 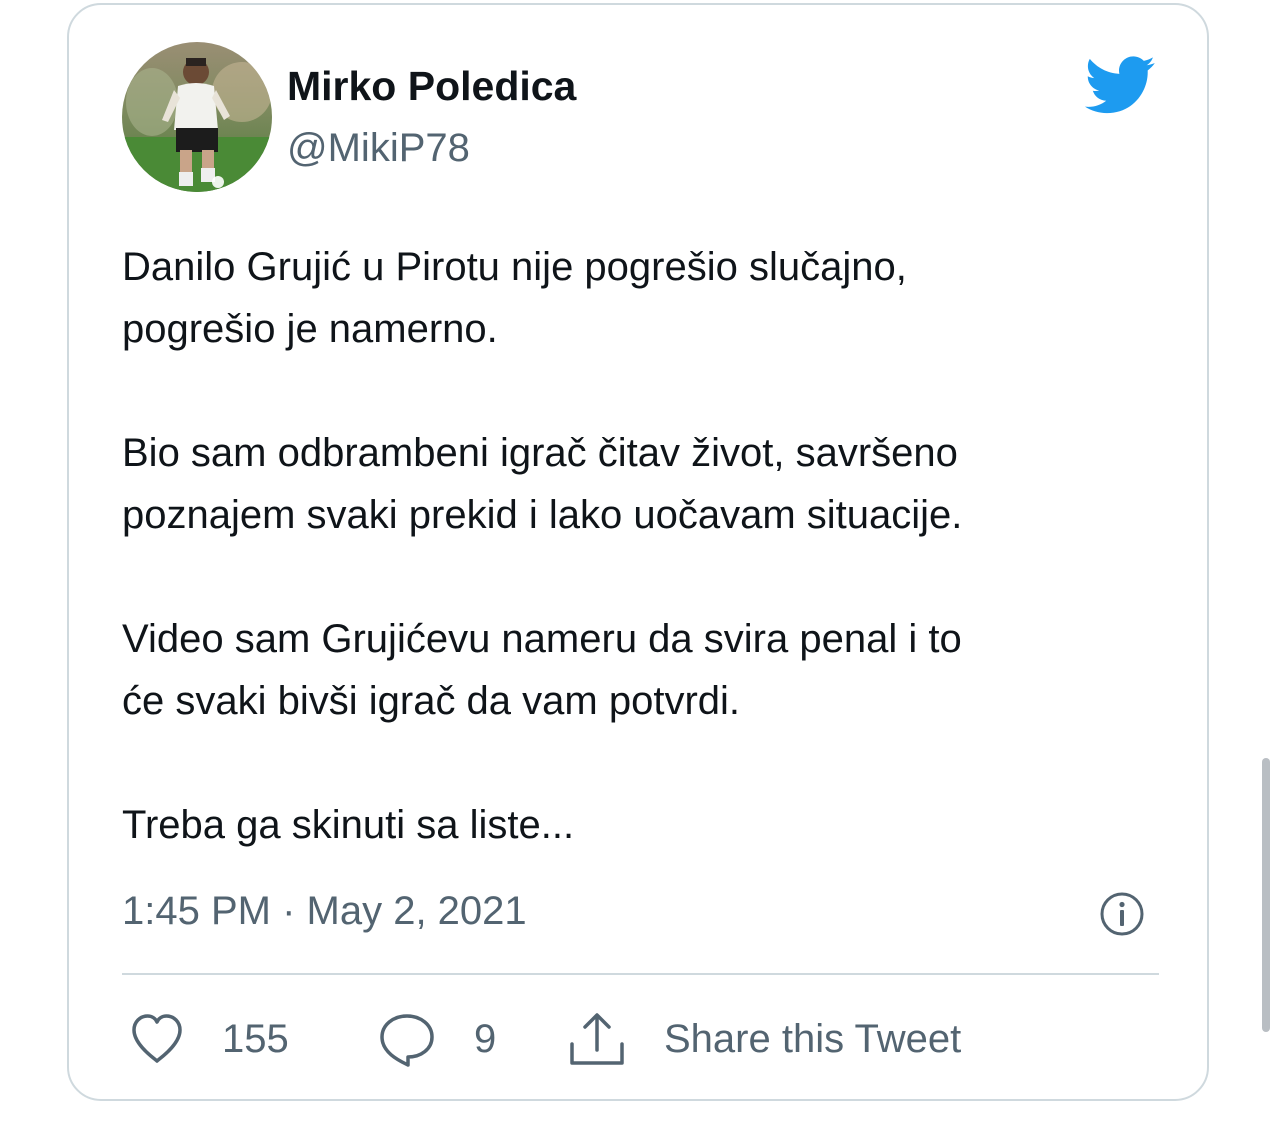 I want to click on share-button: Share this Tweet, so click(x=763, y=1039).